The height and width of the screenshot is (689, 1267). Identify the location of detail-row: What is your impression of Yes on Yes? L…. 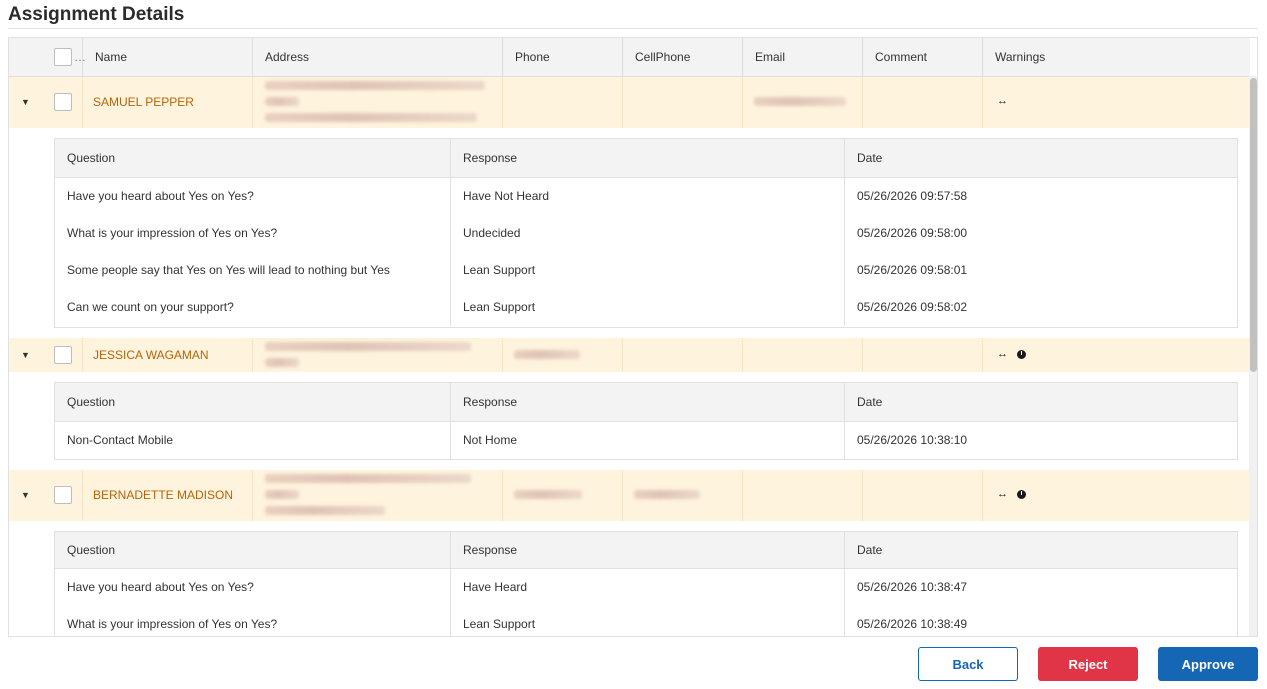
(646, 621).